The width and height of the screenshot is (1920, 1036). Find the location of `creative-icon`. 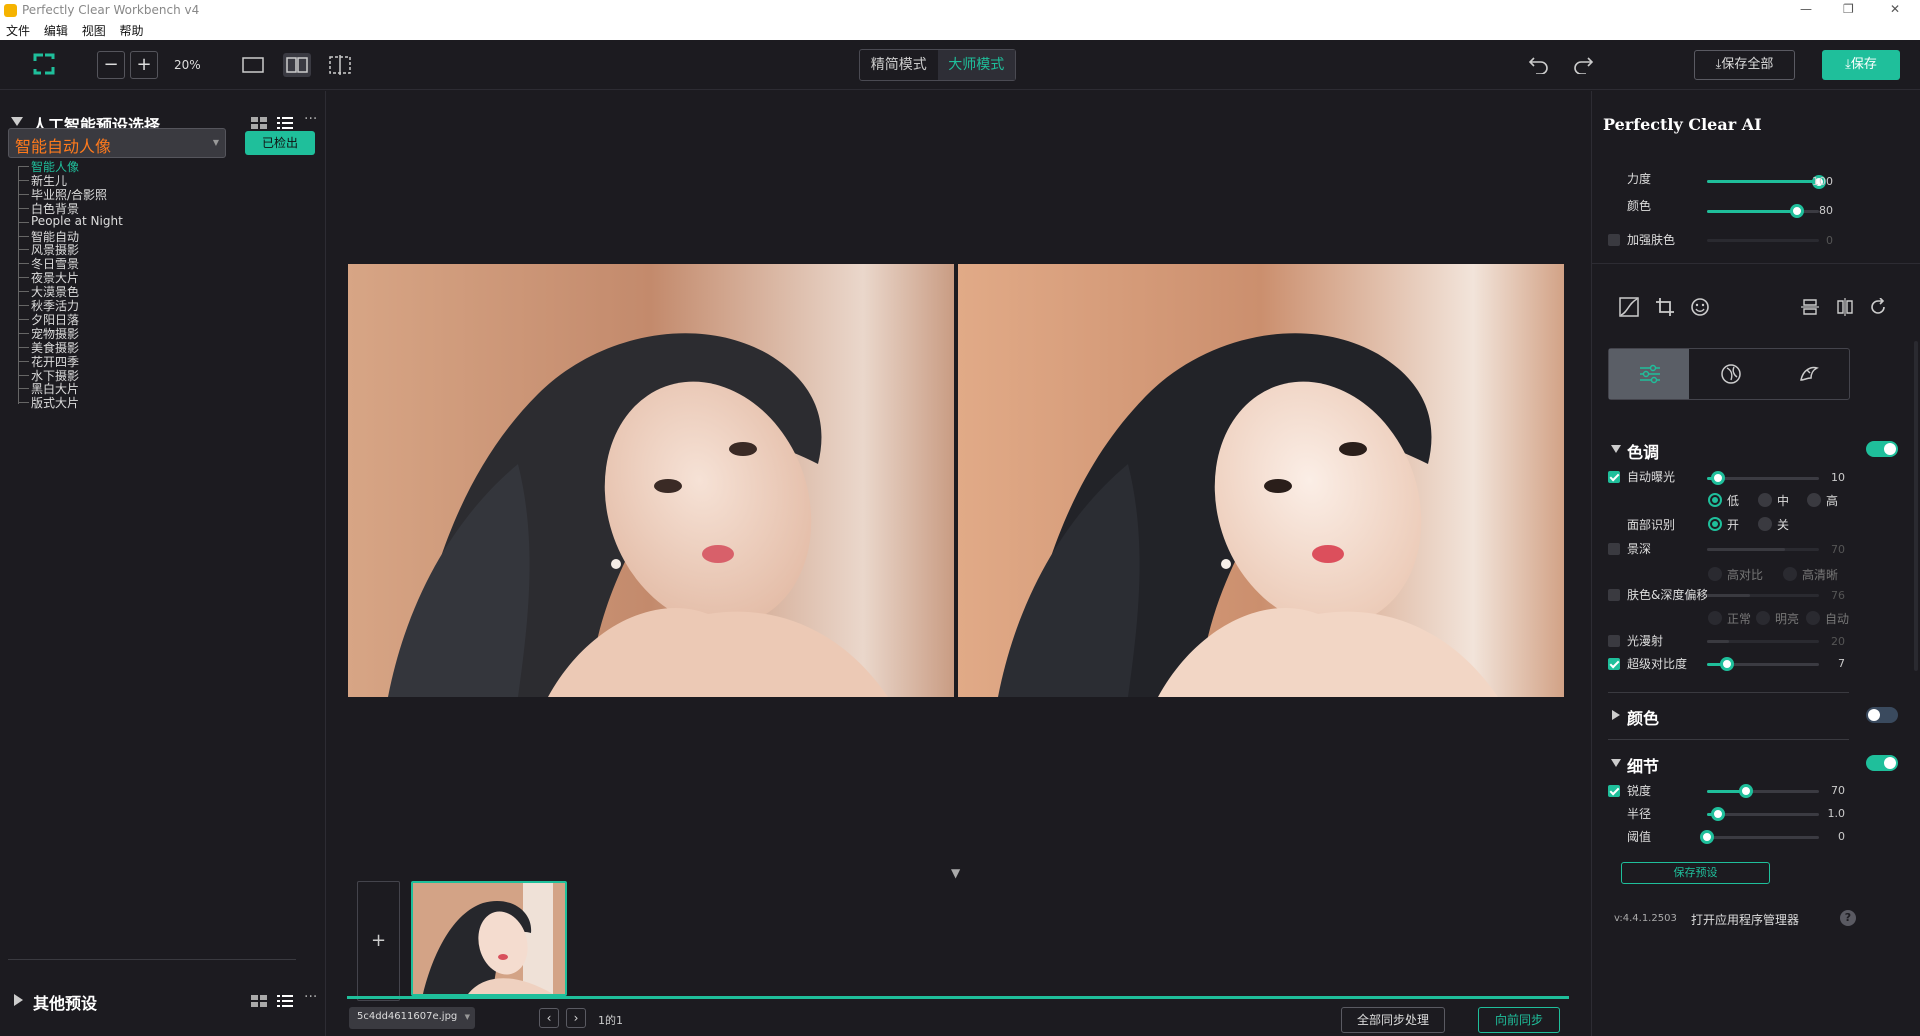

creative-icon is located at coordinates (1809, 374).